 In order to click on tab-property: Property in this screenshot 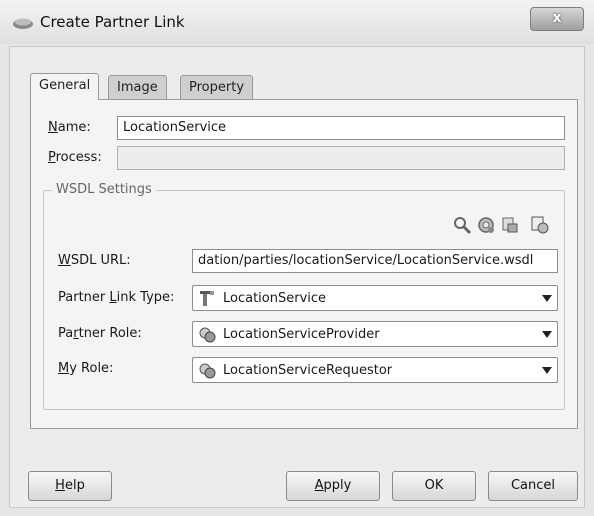, I will do `click(217, 87)`.